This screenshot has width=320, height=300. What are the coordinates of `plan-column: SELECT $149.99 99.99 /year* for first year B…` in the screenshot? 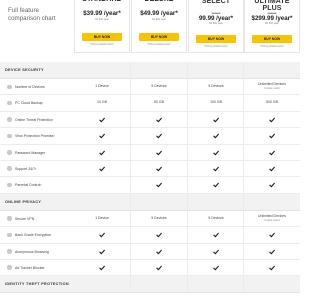 It's located at (216, 26).